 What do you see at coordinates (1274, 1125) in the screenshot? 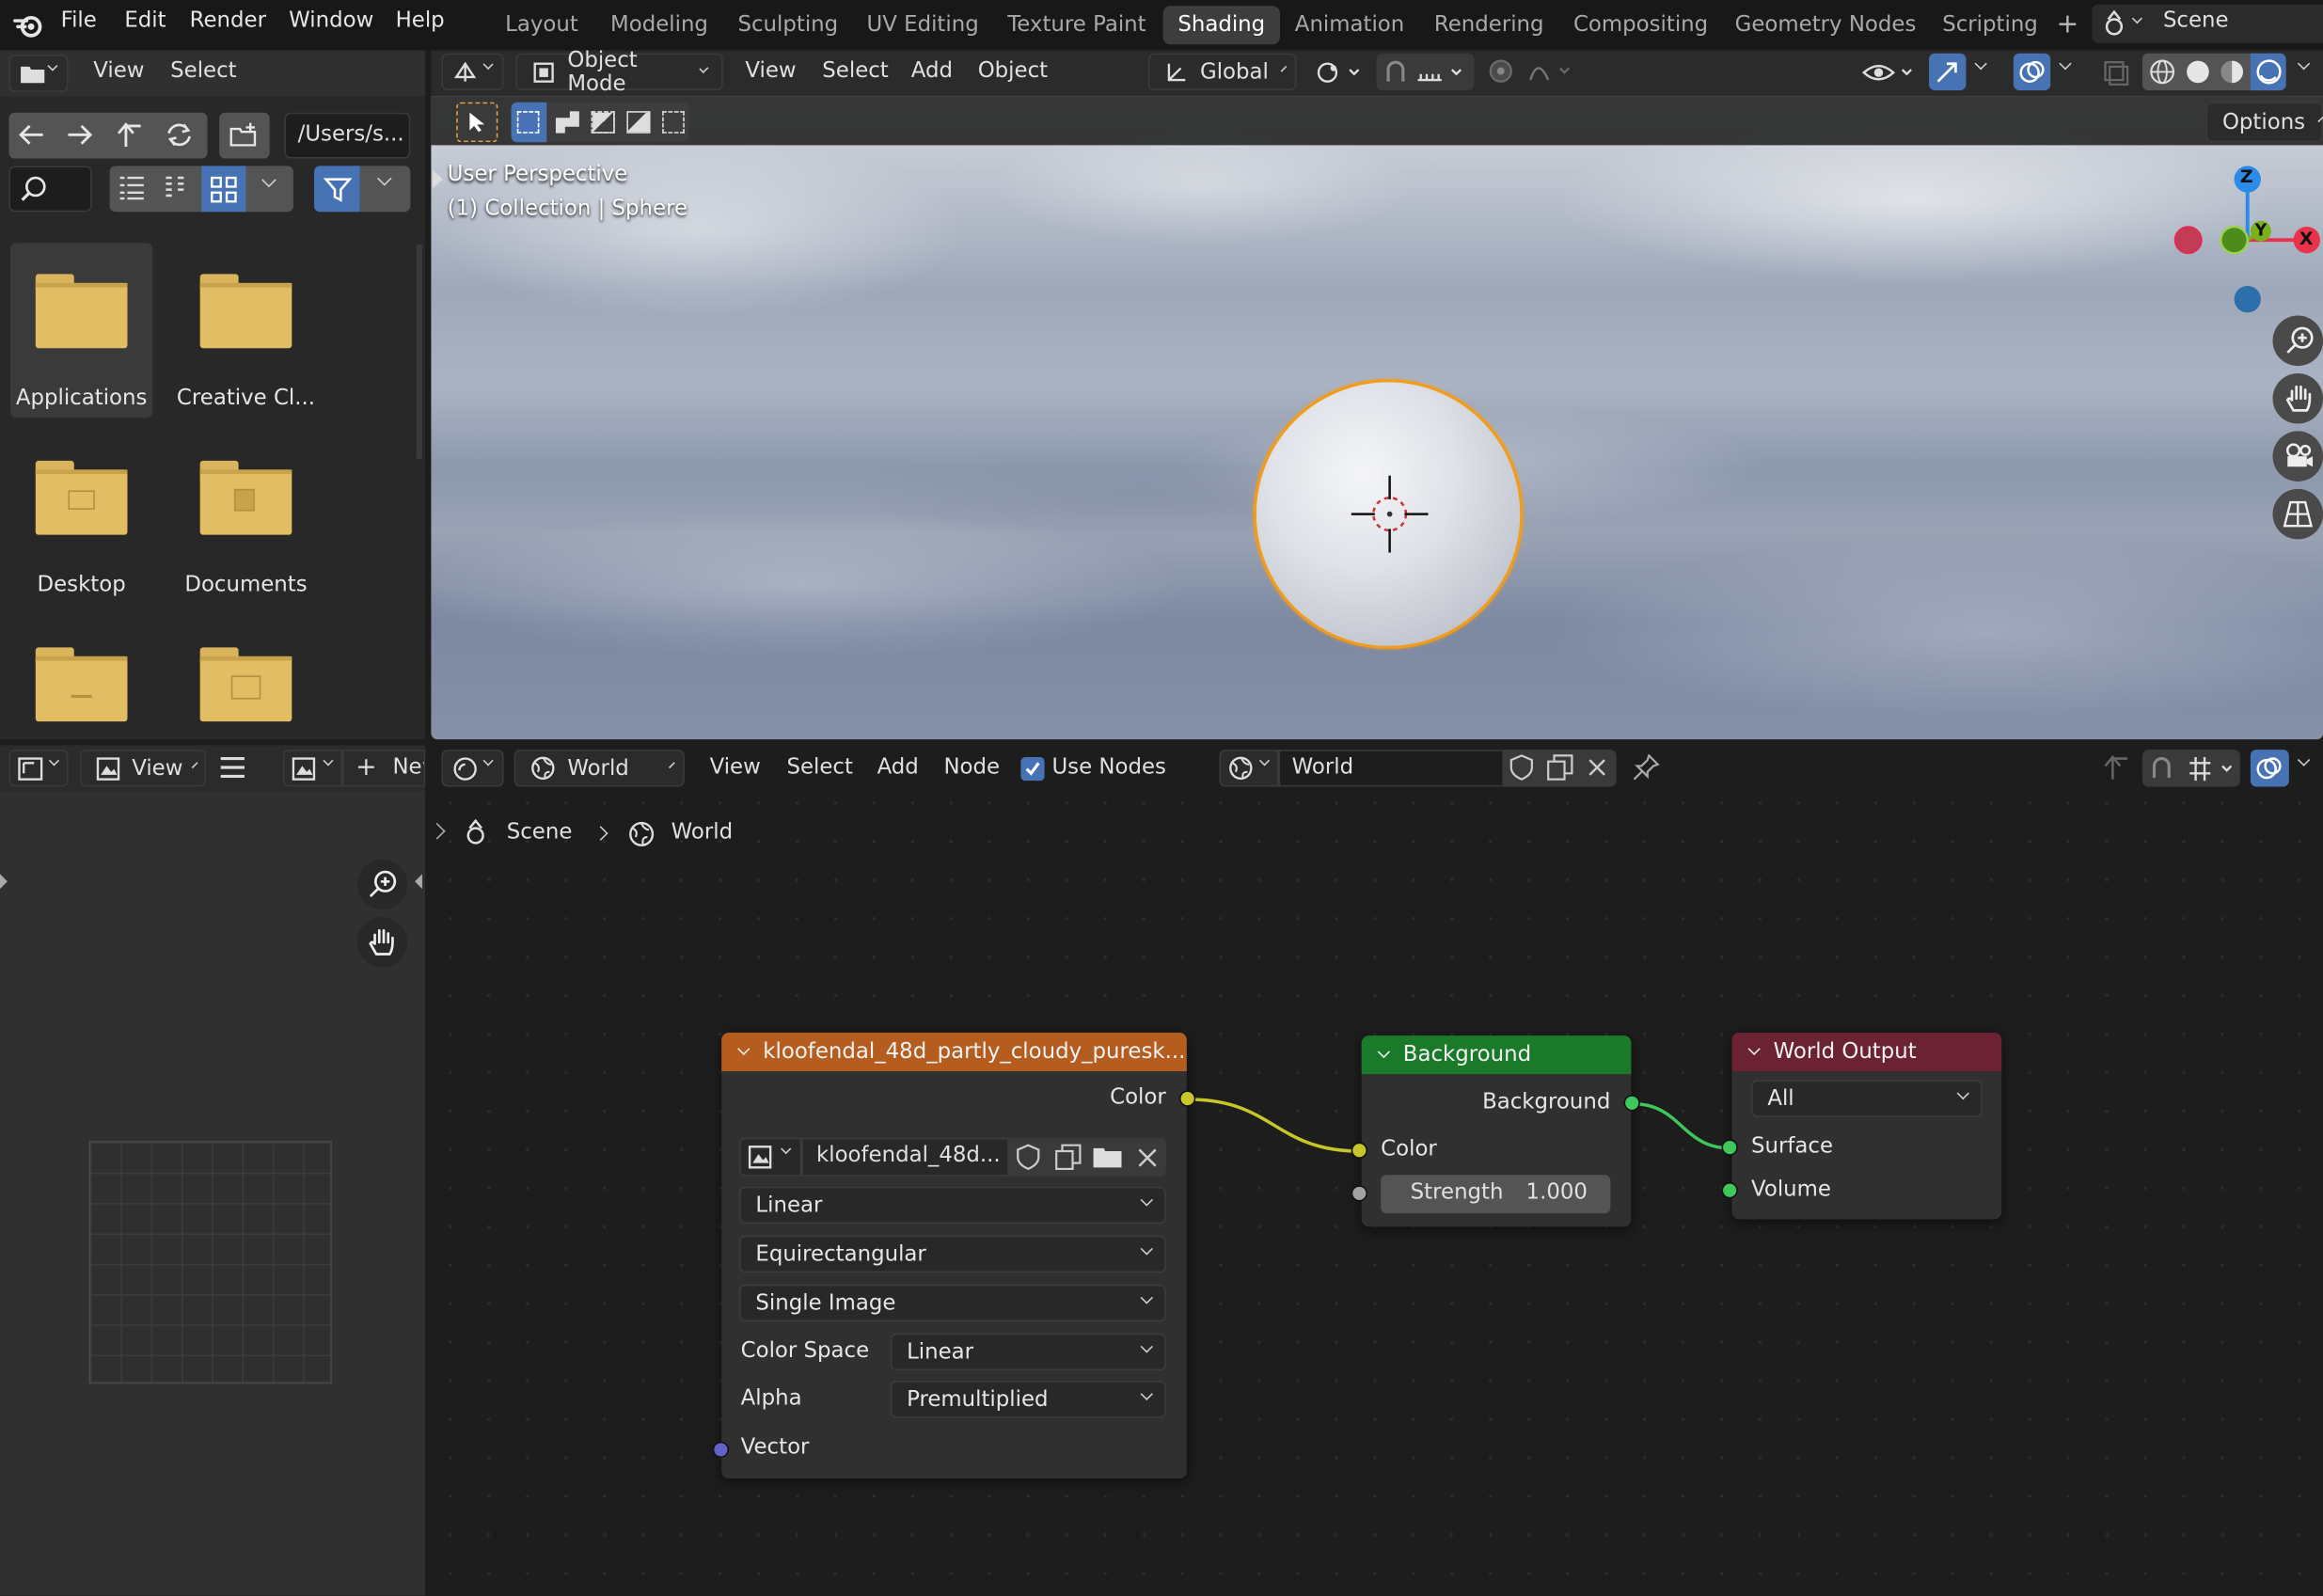
I see `link-color` at bounding box center [1274, 1125].